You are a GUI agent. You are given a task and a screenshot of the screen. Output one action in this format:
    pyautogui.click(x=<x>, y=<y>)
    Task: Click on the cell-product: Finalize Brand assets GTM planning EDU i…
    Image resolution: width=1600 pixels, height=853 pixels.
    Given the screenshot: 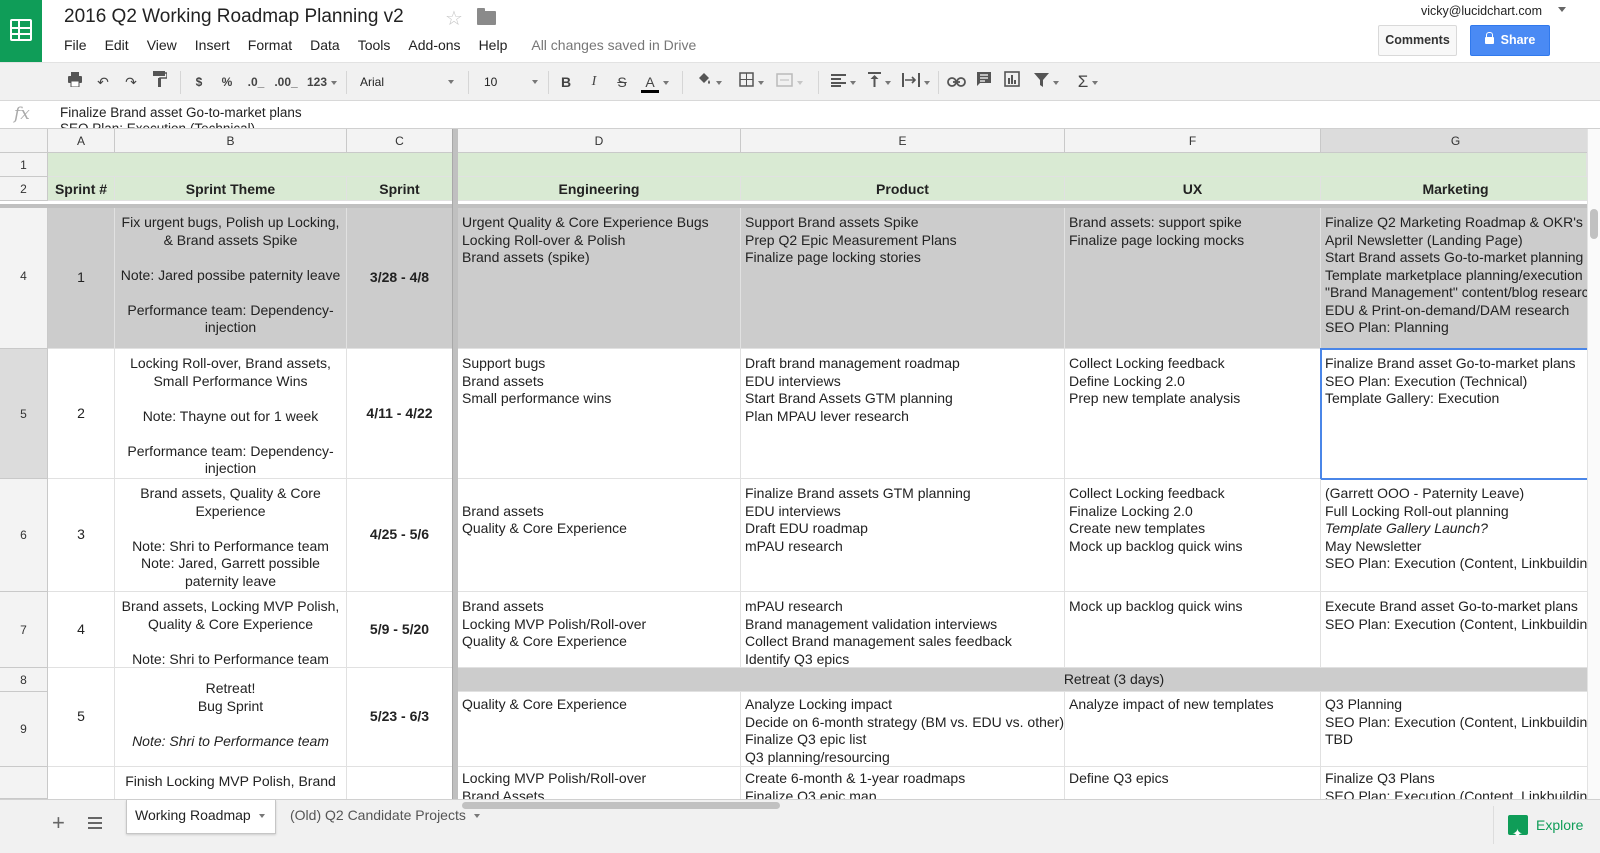 What is the action you would take?
    pyautogui.click(x=903, y=535)
    